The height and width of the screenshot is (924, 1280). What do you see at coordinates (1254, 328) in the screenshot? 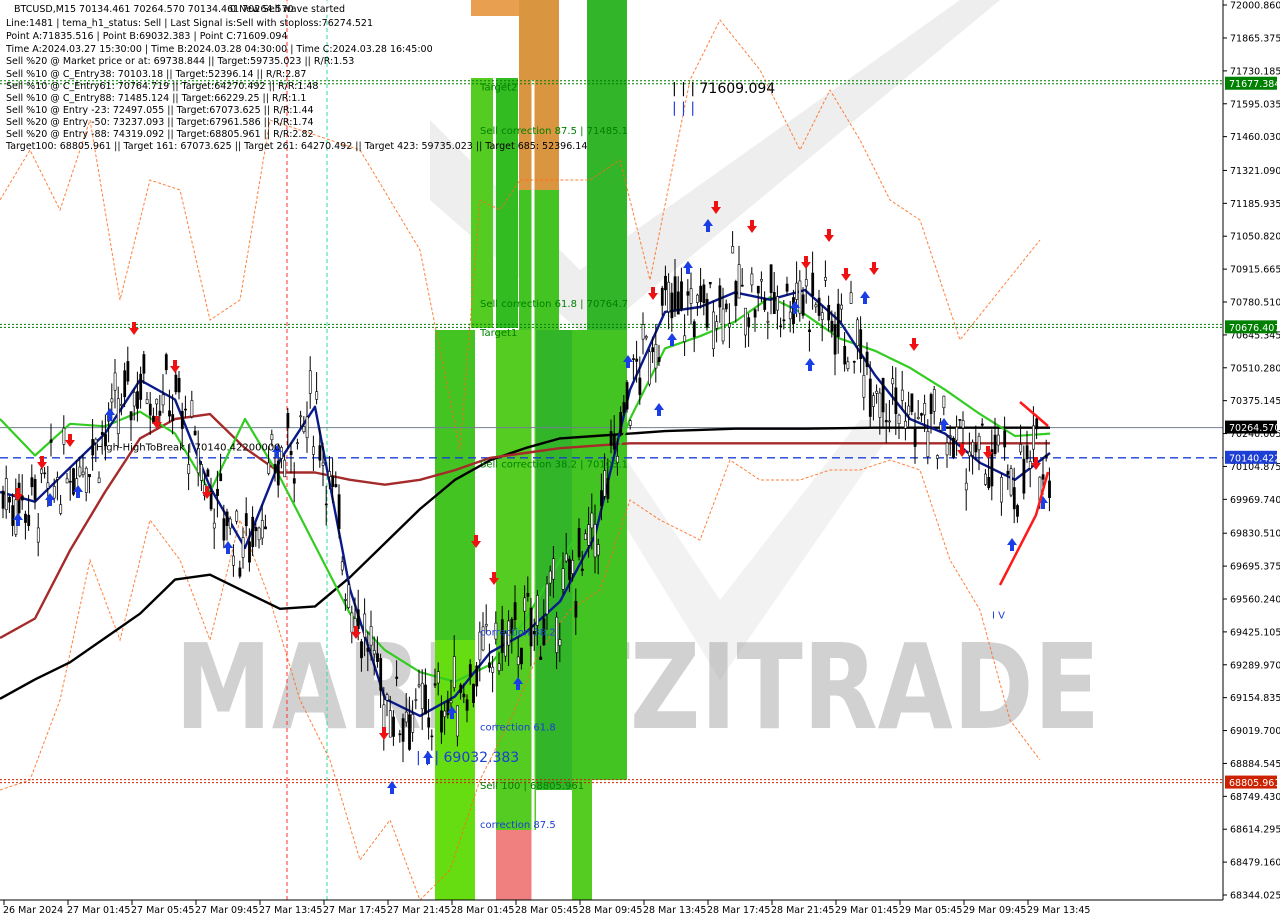
I see `price-tag-label-1: 70676.407` at bounding box center [1254, 328].